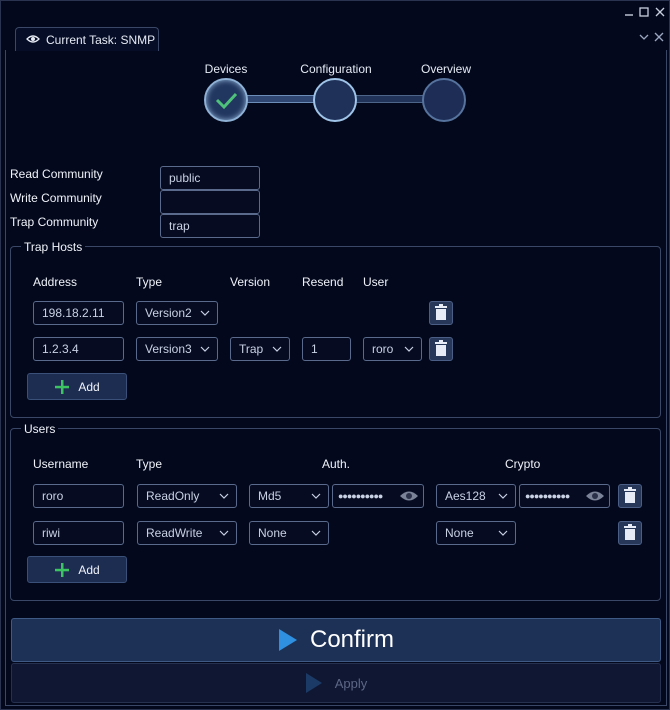 The image size is (670, 710). I want to click on trap-type-value: Version3, so click(168, 349).